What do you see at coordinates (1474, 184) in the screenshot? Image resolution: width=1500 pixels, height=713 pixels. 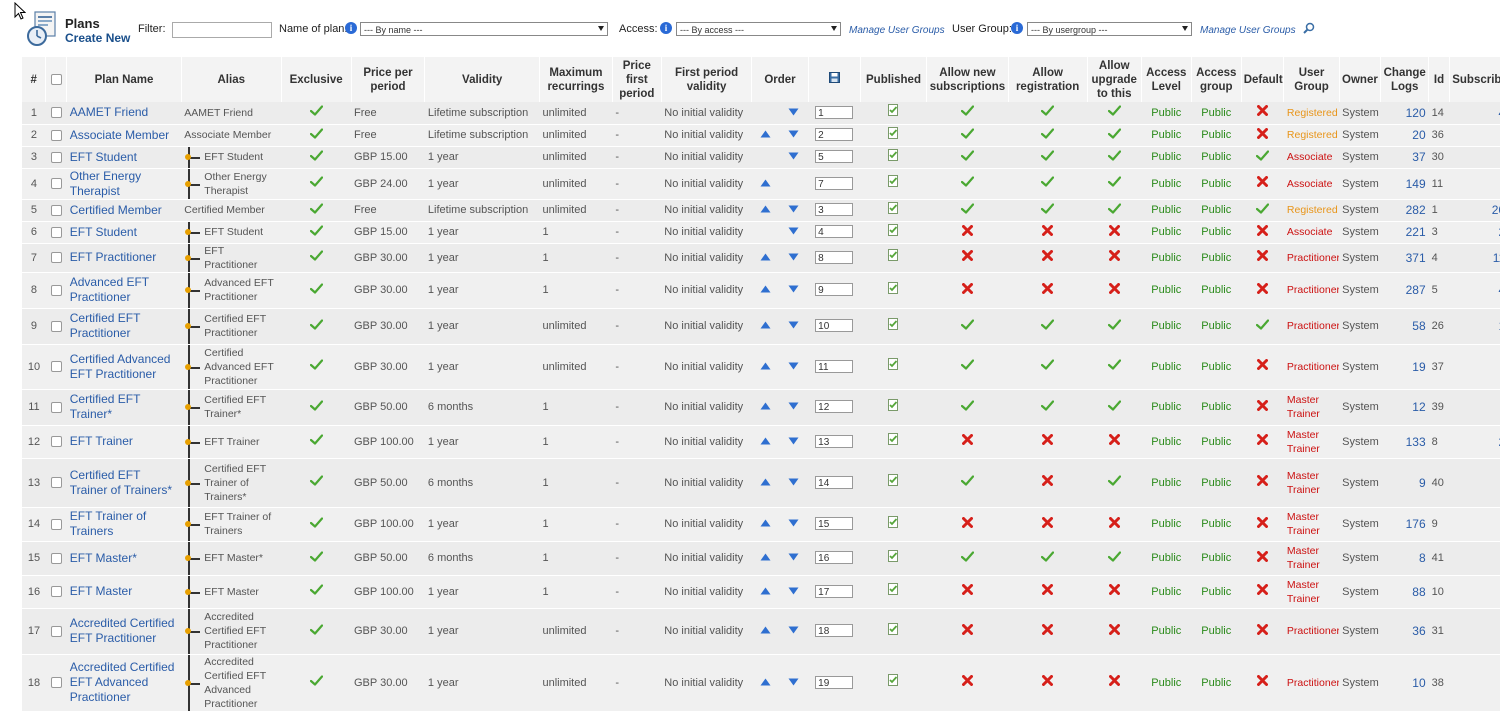 I see `subscribers-cell: 30` at bounding box center [1474, 184].